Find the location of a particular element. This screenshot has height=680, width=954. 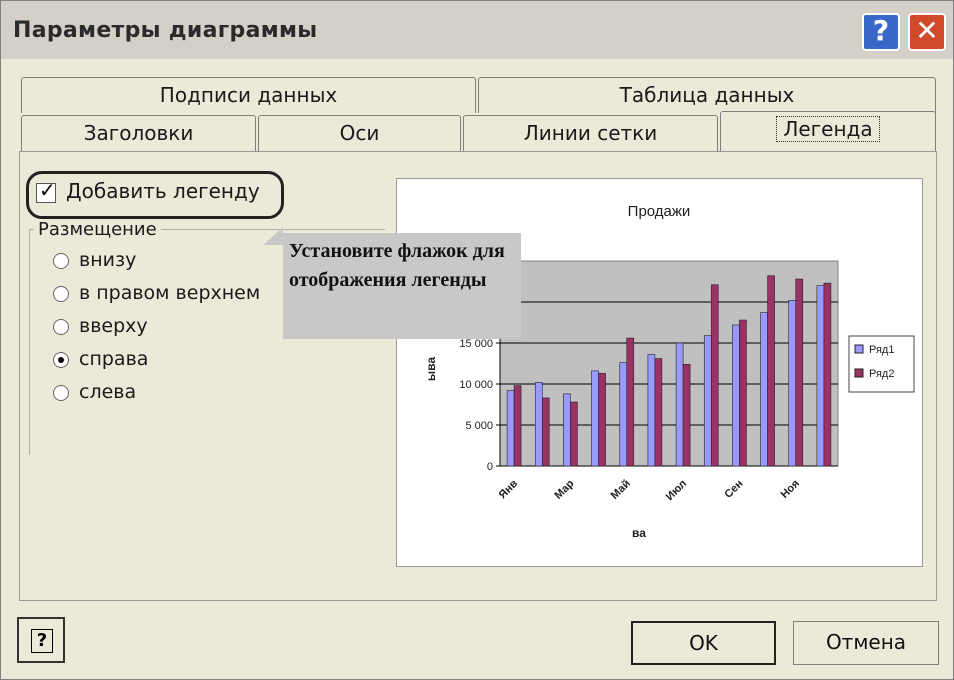

radio-left: слева is located at coordinates (94, 392).